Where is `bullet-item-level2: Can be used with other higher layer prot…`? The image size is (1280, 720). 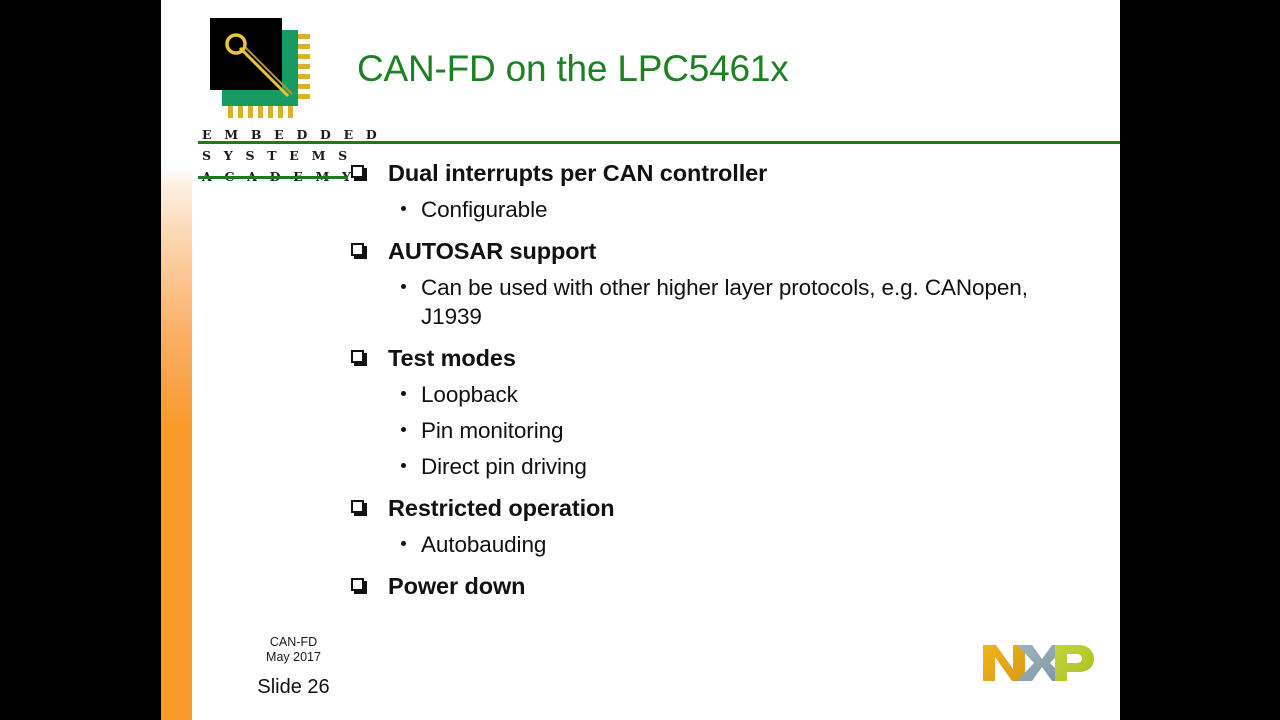
bullet-item-level2: Can be used with other higher layer prot… is located at coordinates (721, 302).